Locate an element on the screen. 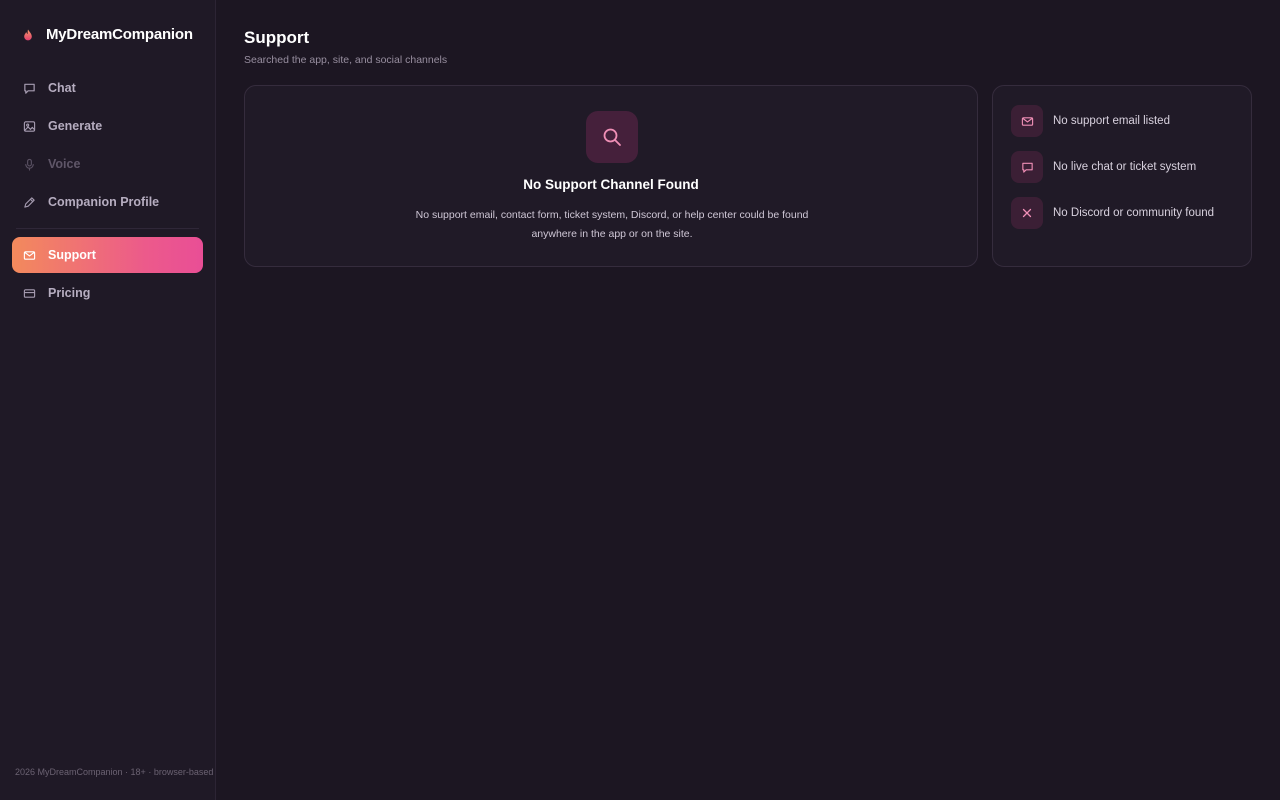 The width and height of the screenshot is (1280, 800). sidebar-item-companion-profile: Companion Profile is located at coordinates (107, 202).